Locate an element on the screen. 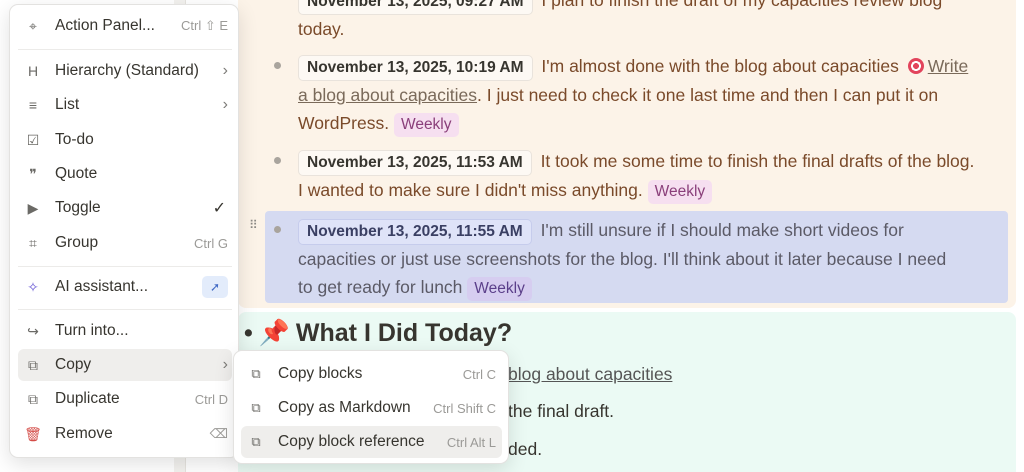  timestamp-chip: November 13, 2025, 11:55 AM is located at coordinates (415, 232).